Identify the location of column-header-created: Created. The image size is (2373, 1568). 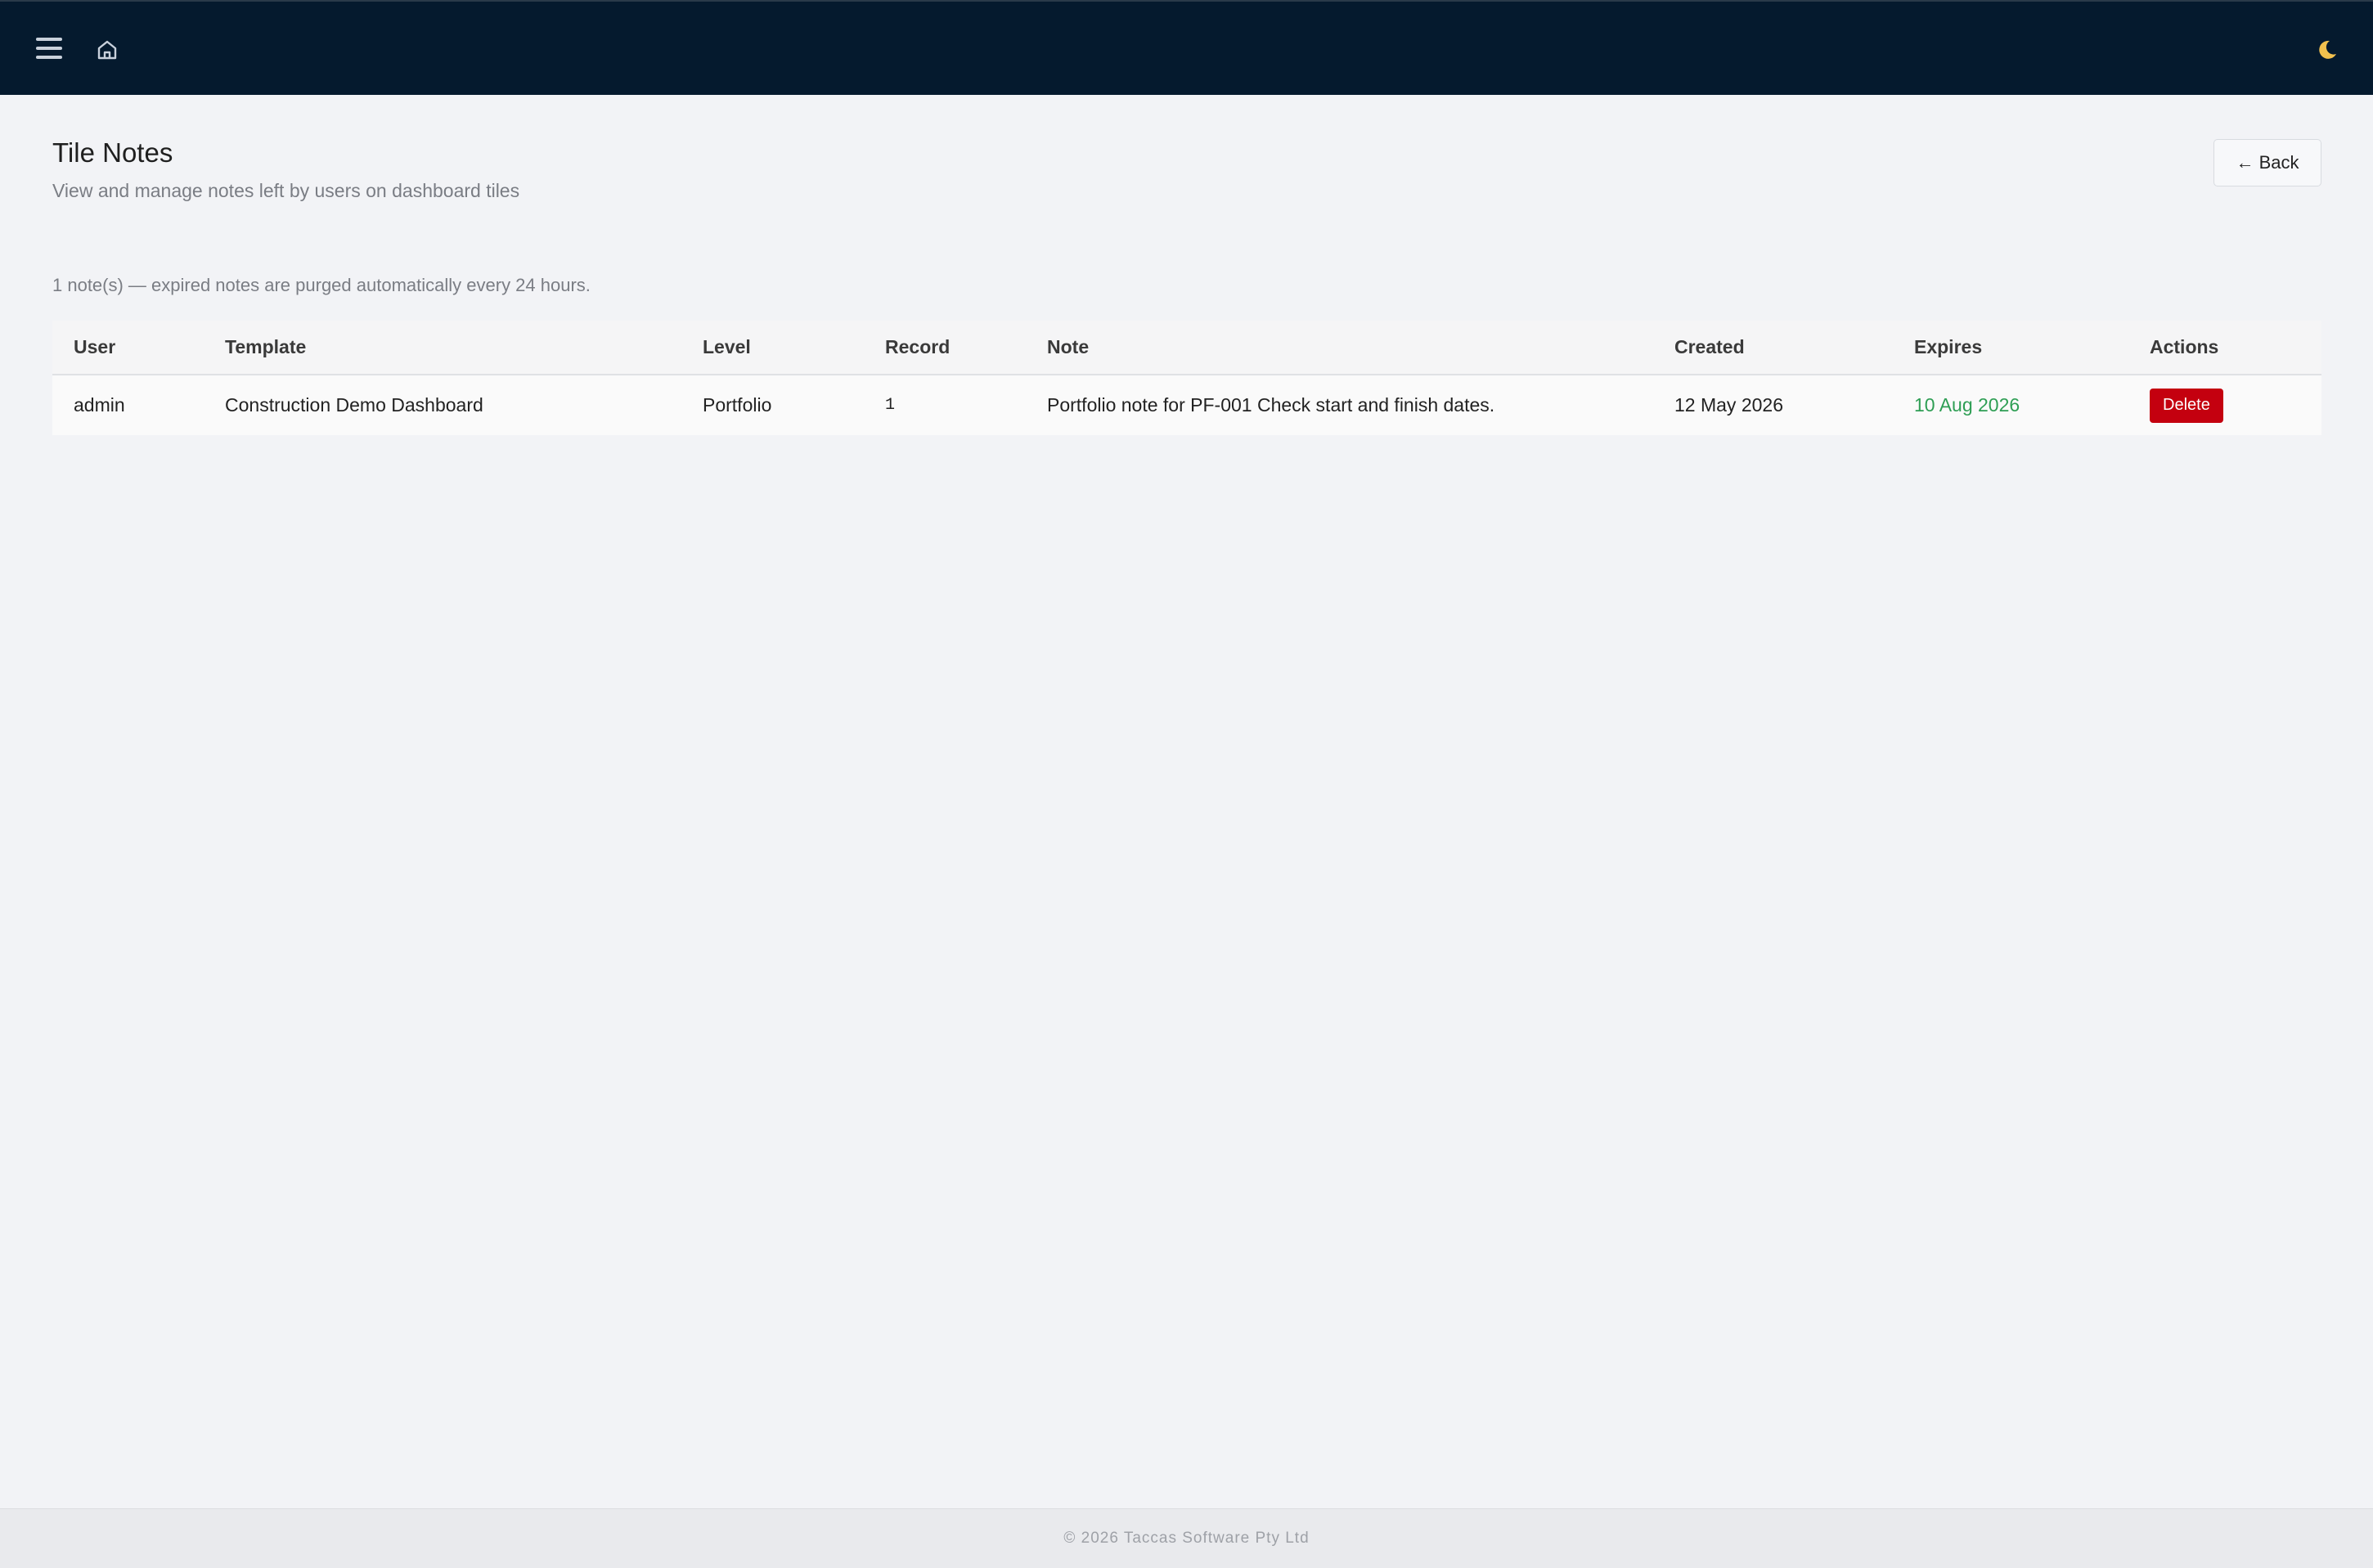
(1773, 348).